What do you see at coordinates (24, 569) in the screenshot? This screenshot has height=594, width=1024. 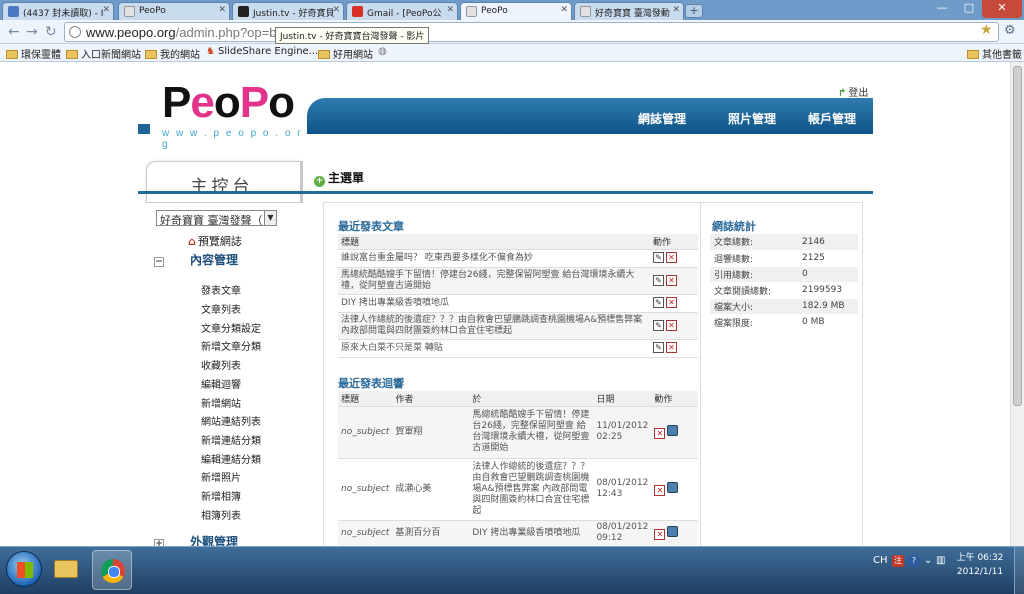 I see `start-button` at bounding box center [24, 569].